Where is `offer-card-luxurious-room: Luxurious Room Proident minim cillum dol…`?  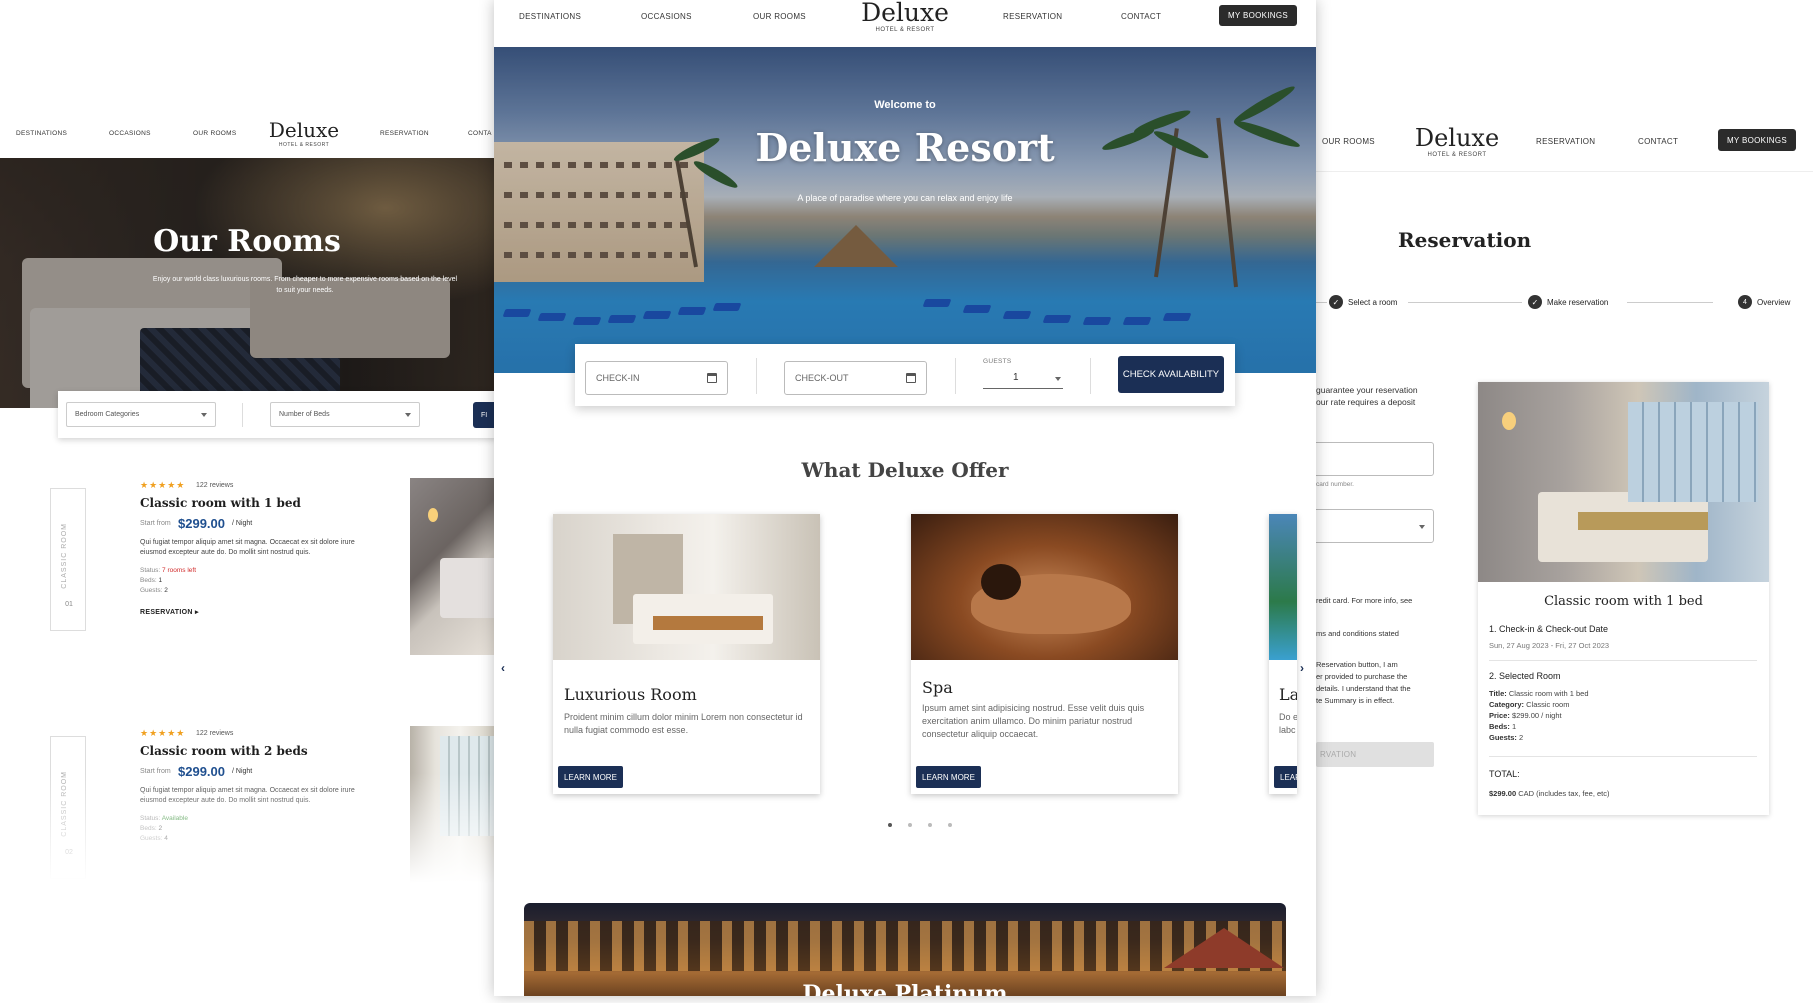 offer-card-luxurious-room: Luxurious Room Proident minim cillum dol… is located at coordinates (686, 654).